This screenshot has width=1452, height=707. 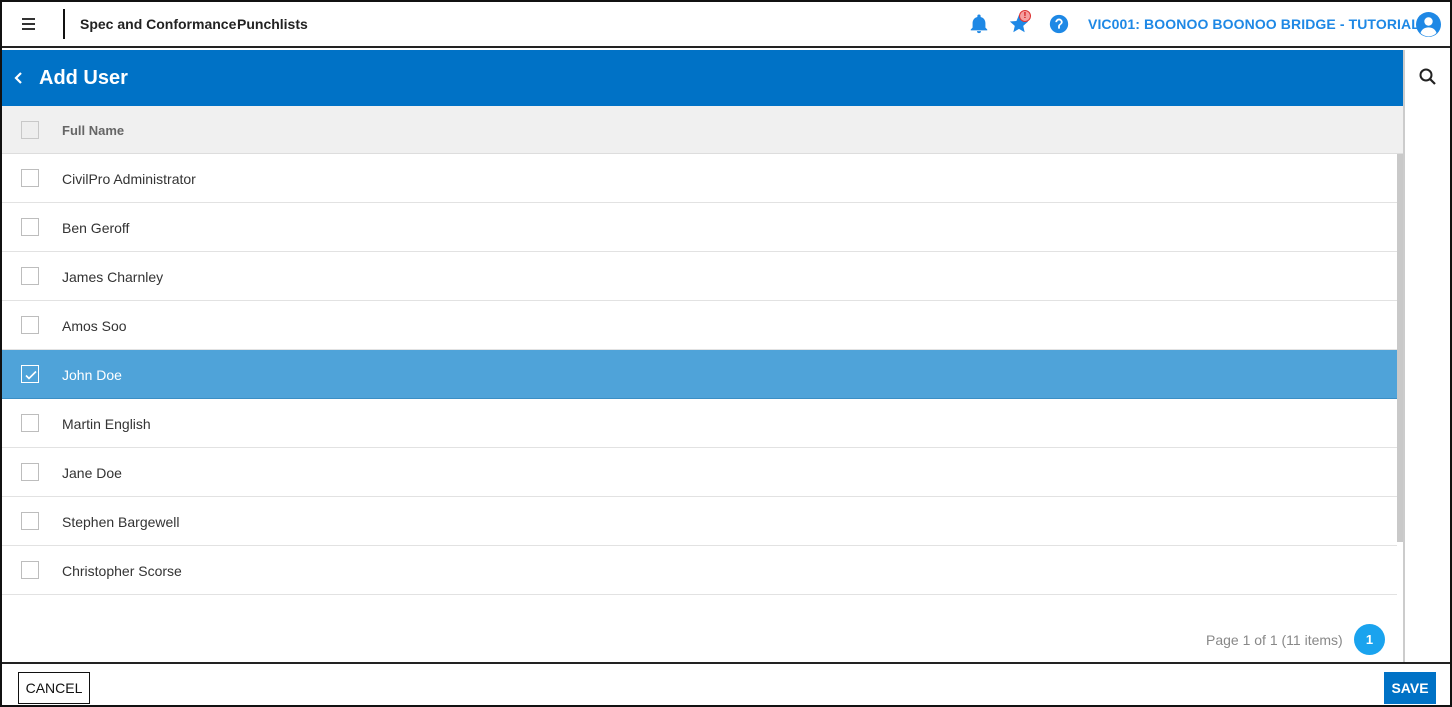 I want to click on table-row: Christopher Scorse, so click(x=699, y=570).